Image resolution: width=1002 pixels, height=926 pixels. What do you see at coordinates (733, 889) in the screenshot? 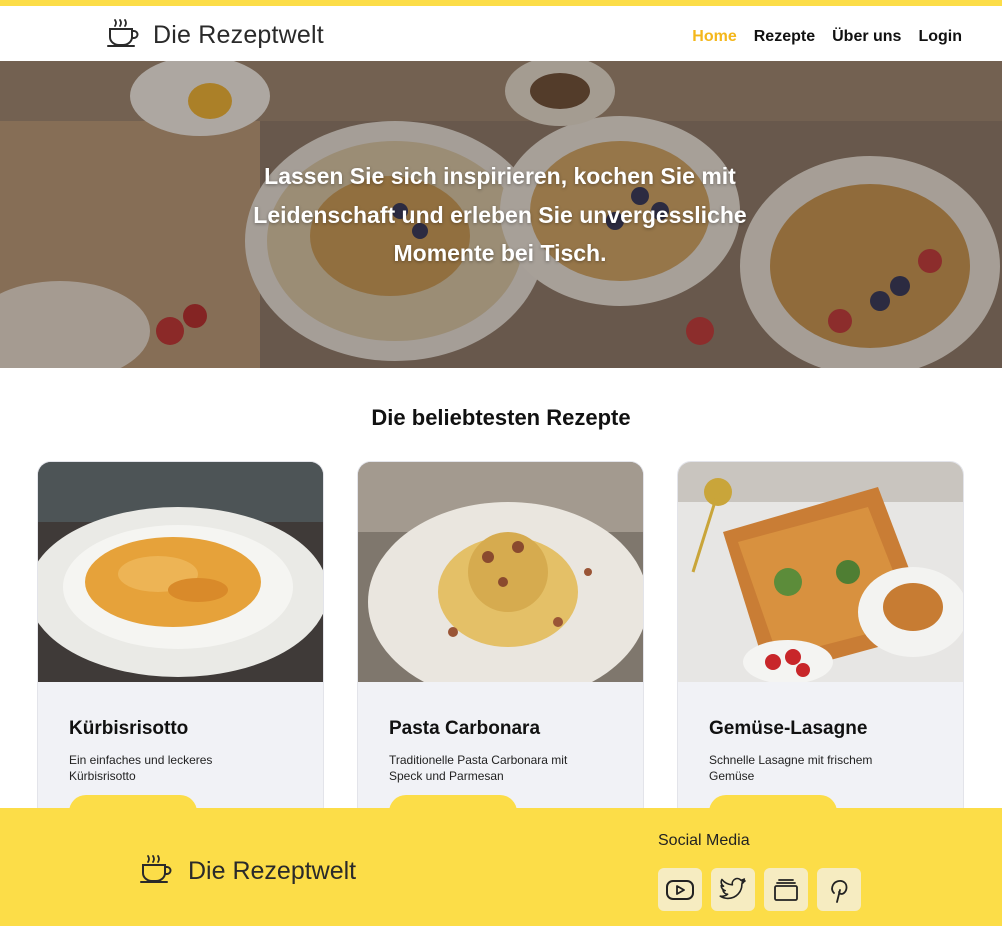
I see `twitter-icon` at bounding box center [733, 889].